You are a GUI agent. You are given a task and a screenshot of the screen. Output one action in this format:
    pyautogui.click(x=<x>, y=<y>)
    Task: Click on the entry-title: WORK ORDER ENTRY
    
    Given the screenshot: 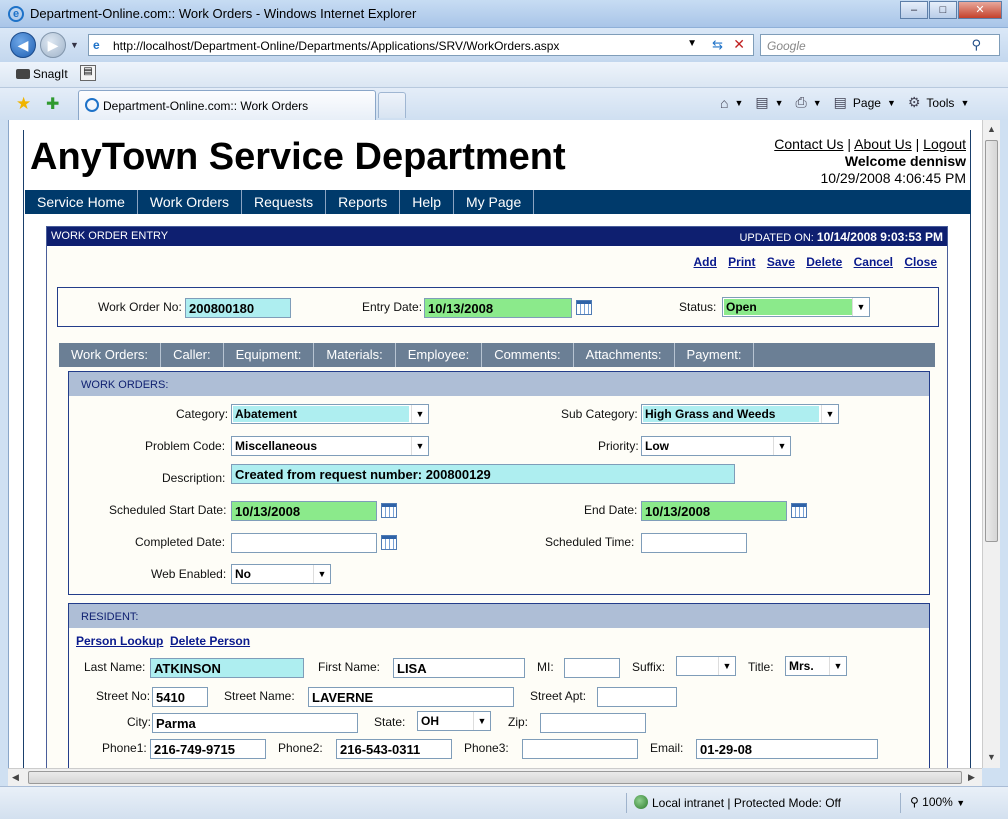 What is the action you would take?
    pyautogui.click(x=110, y=236)
    